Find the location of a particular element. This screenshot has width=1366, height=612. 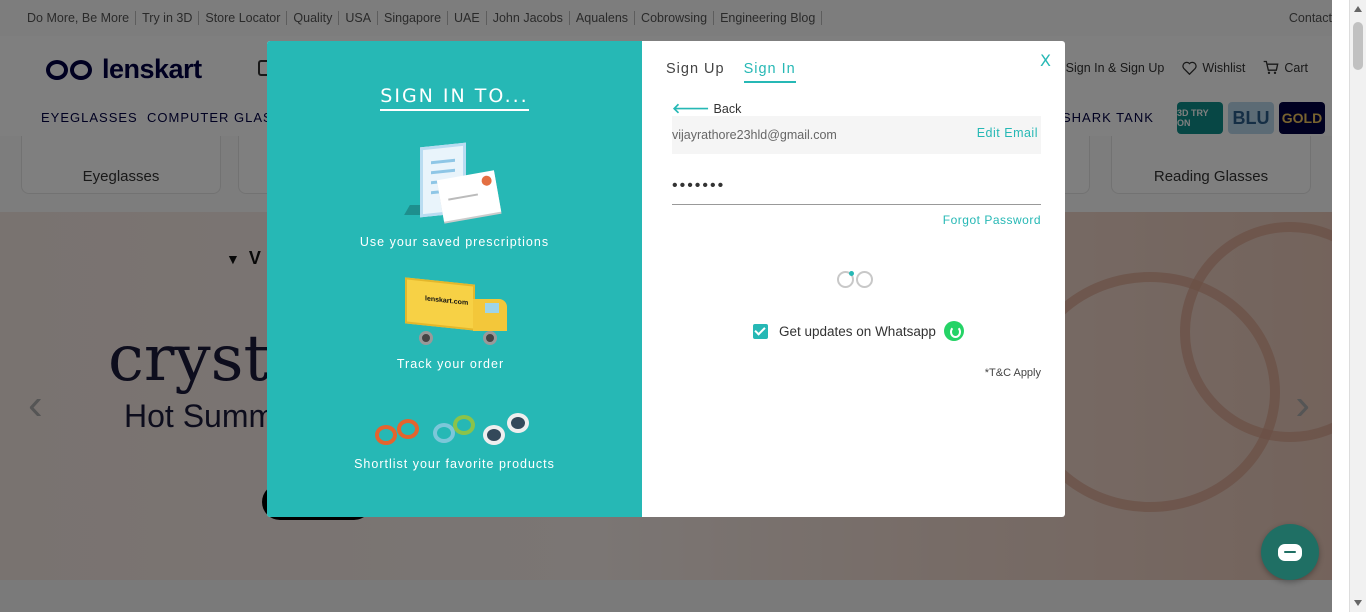

scroll-down-icon is located at coordinates (1358, 603).